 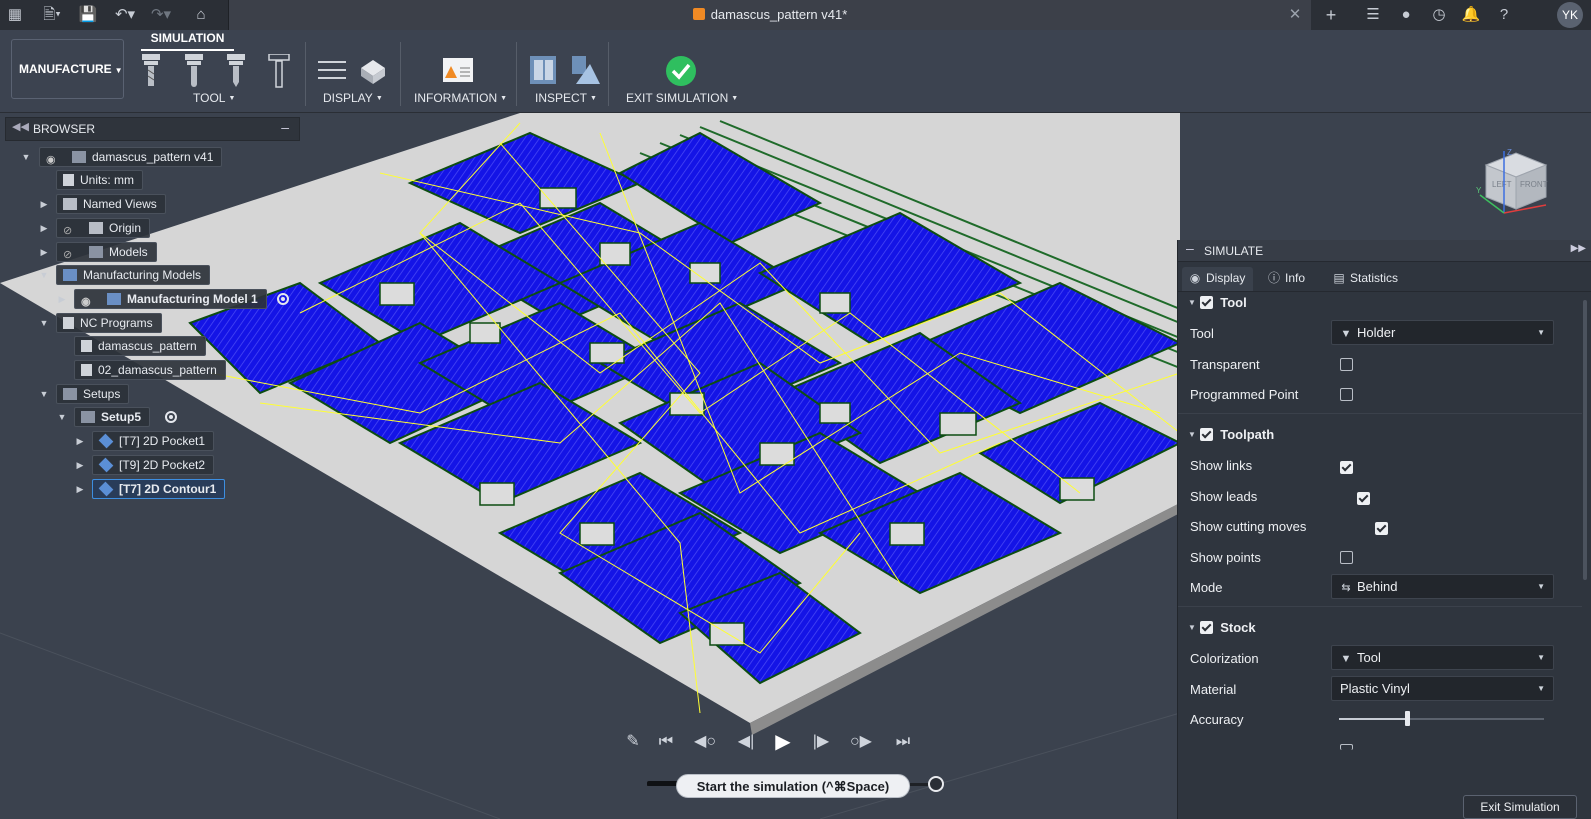 What do you see at coordinates (194, 71) in the screenshot?
I see `tool-ballmill-icon` at bounding box center [194, 71].